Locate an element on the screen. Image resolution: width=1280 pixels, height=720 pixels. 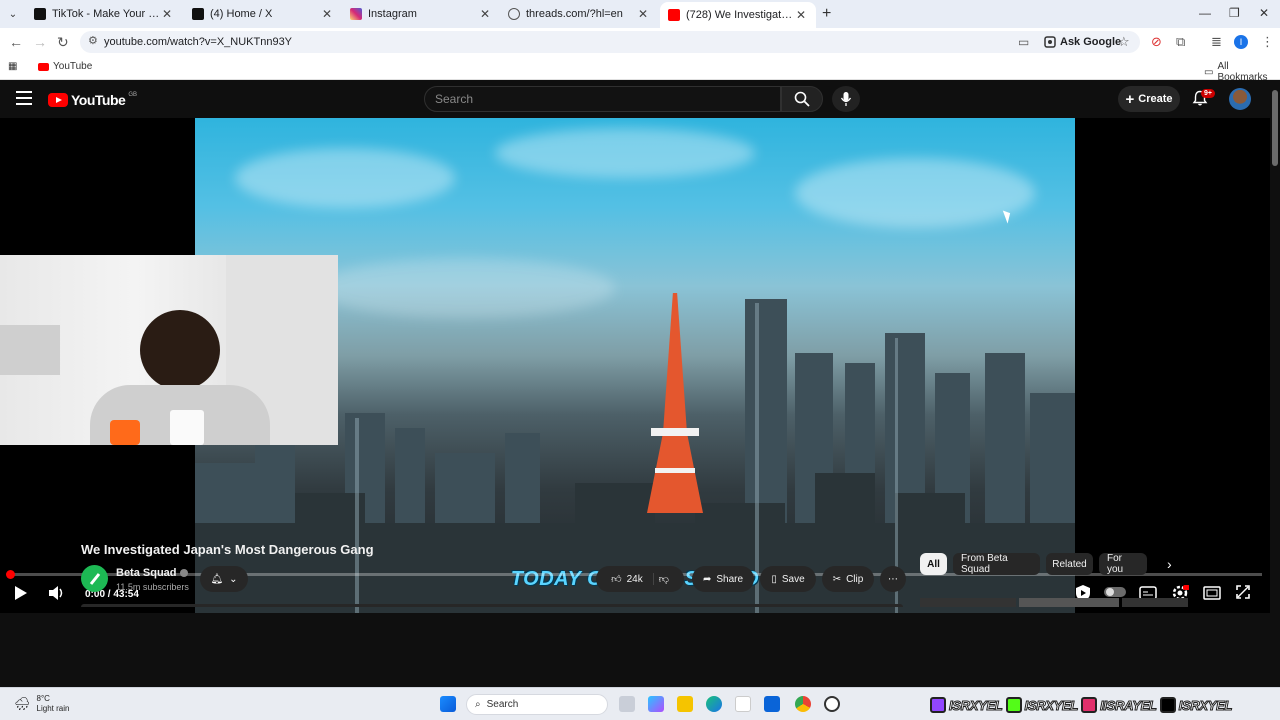
more-horizontal-icon: ⋯ is located at coordinates (893, 579).